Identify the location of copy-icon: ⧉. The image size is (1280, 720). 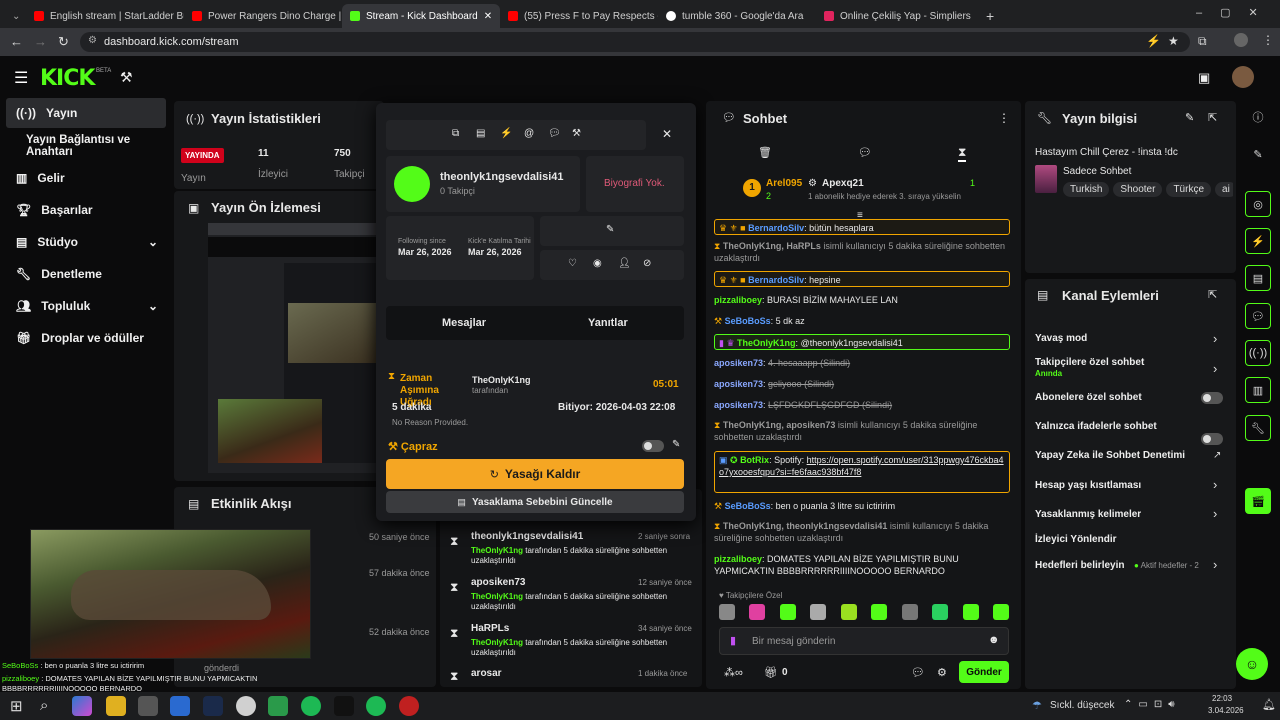
(455, 133).